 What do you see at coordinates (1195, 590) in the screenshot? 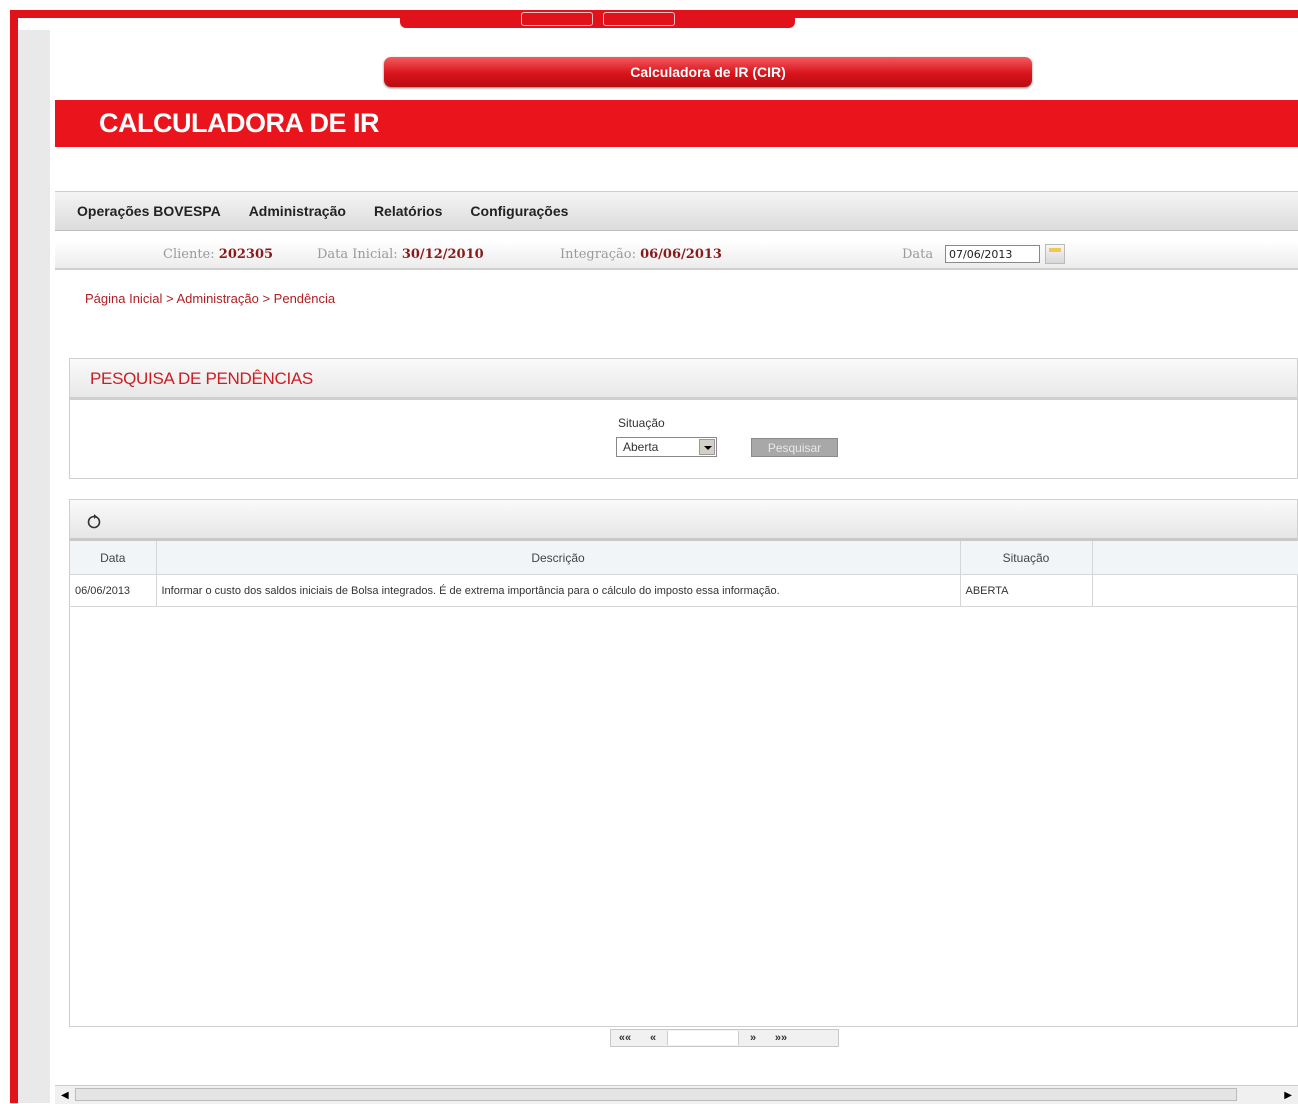
I see `cell-filler` at bounding box center [1195, 590].